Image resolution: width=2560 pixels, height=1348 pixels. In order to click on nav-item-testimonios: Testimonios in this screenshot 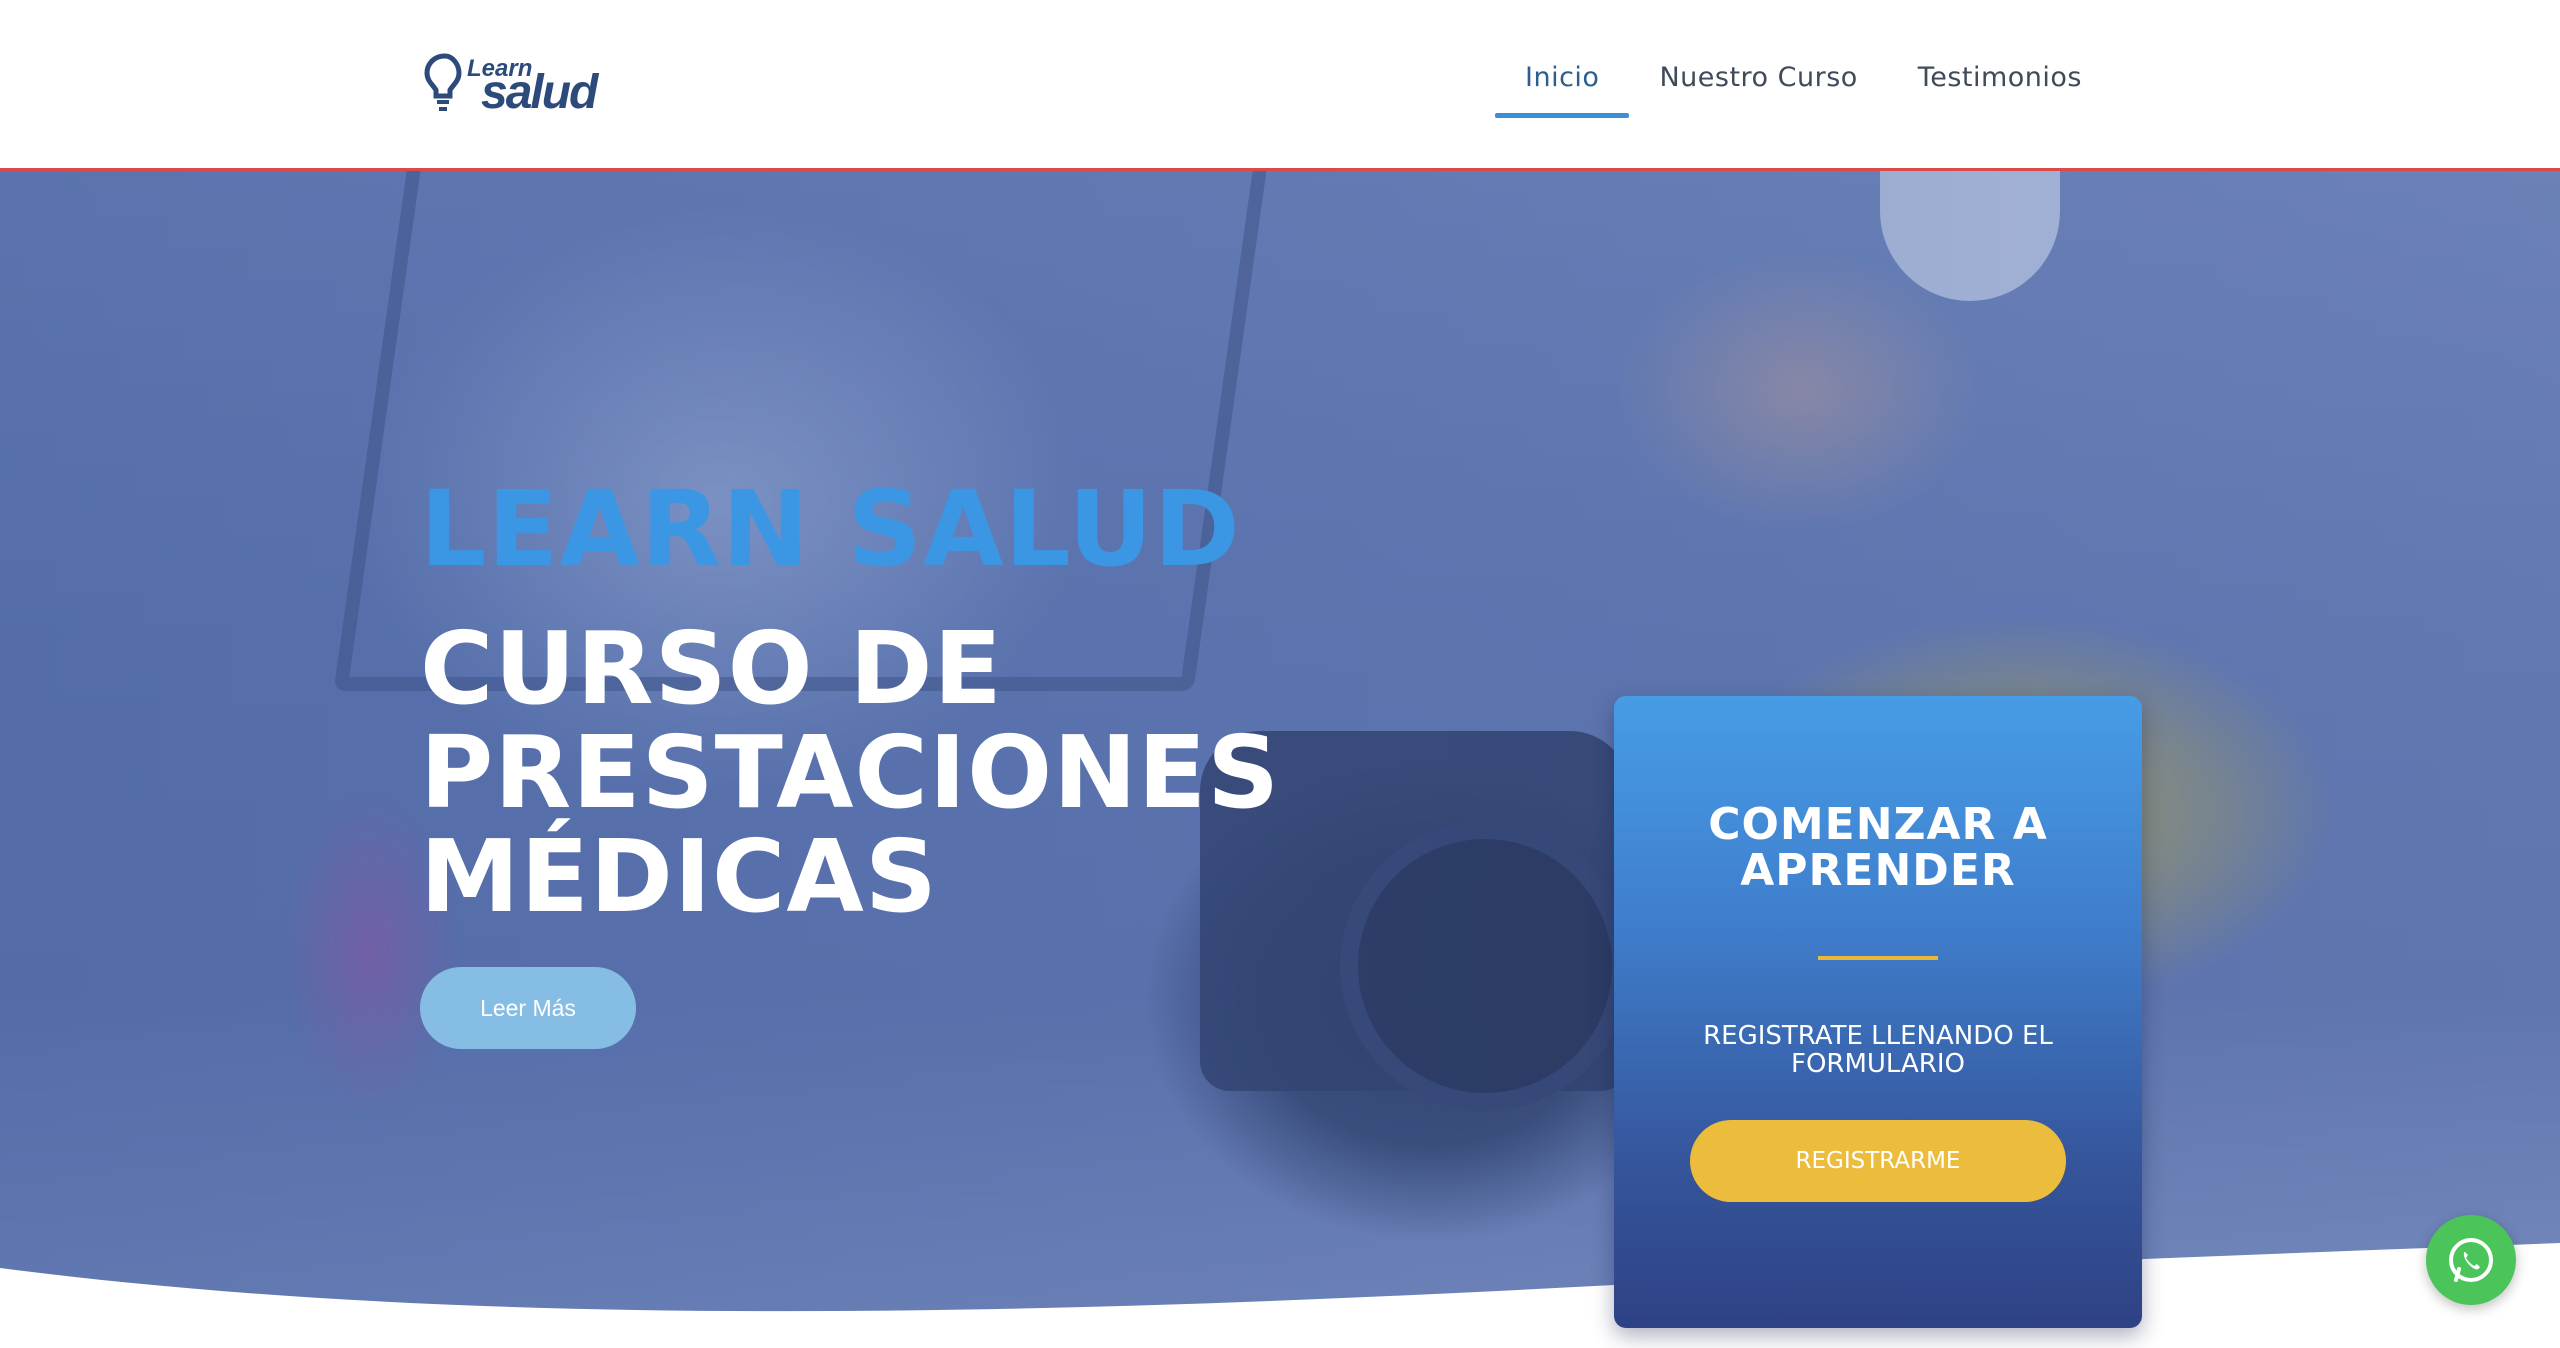, I will do `click(2000, 90)`.